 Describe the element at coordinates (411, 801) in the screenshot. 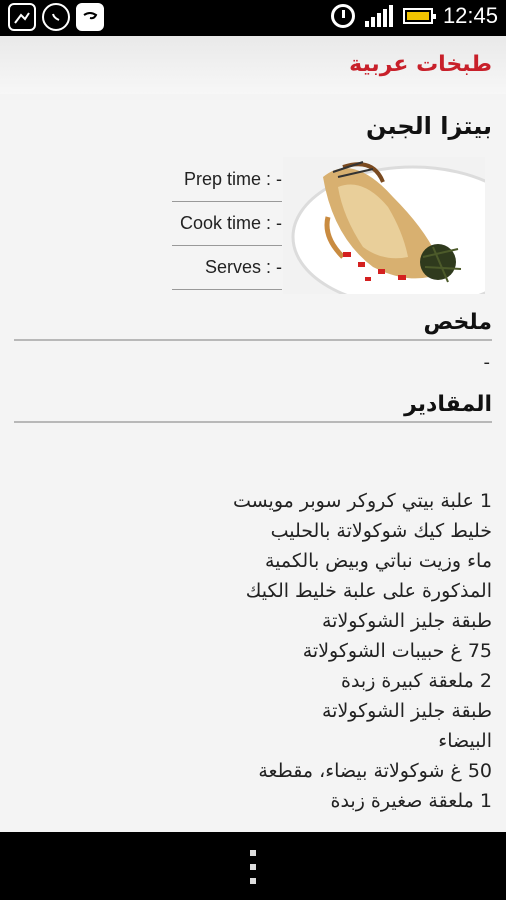

I see `list-item: 1 ملعقة صغيرة زبدة` at that location.